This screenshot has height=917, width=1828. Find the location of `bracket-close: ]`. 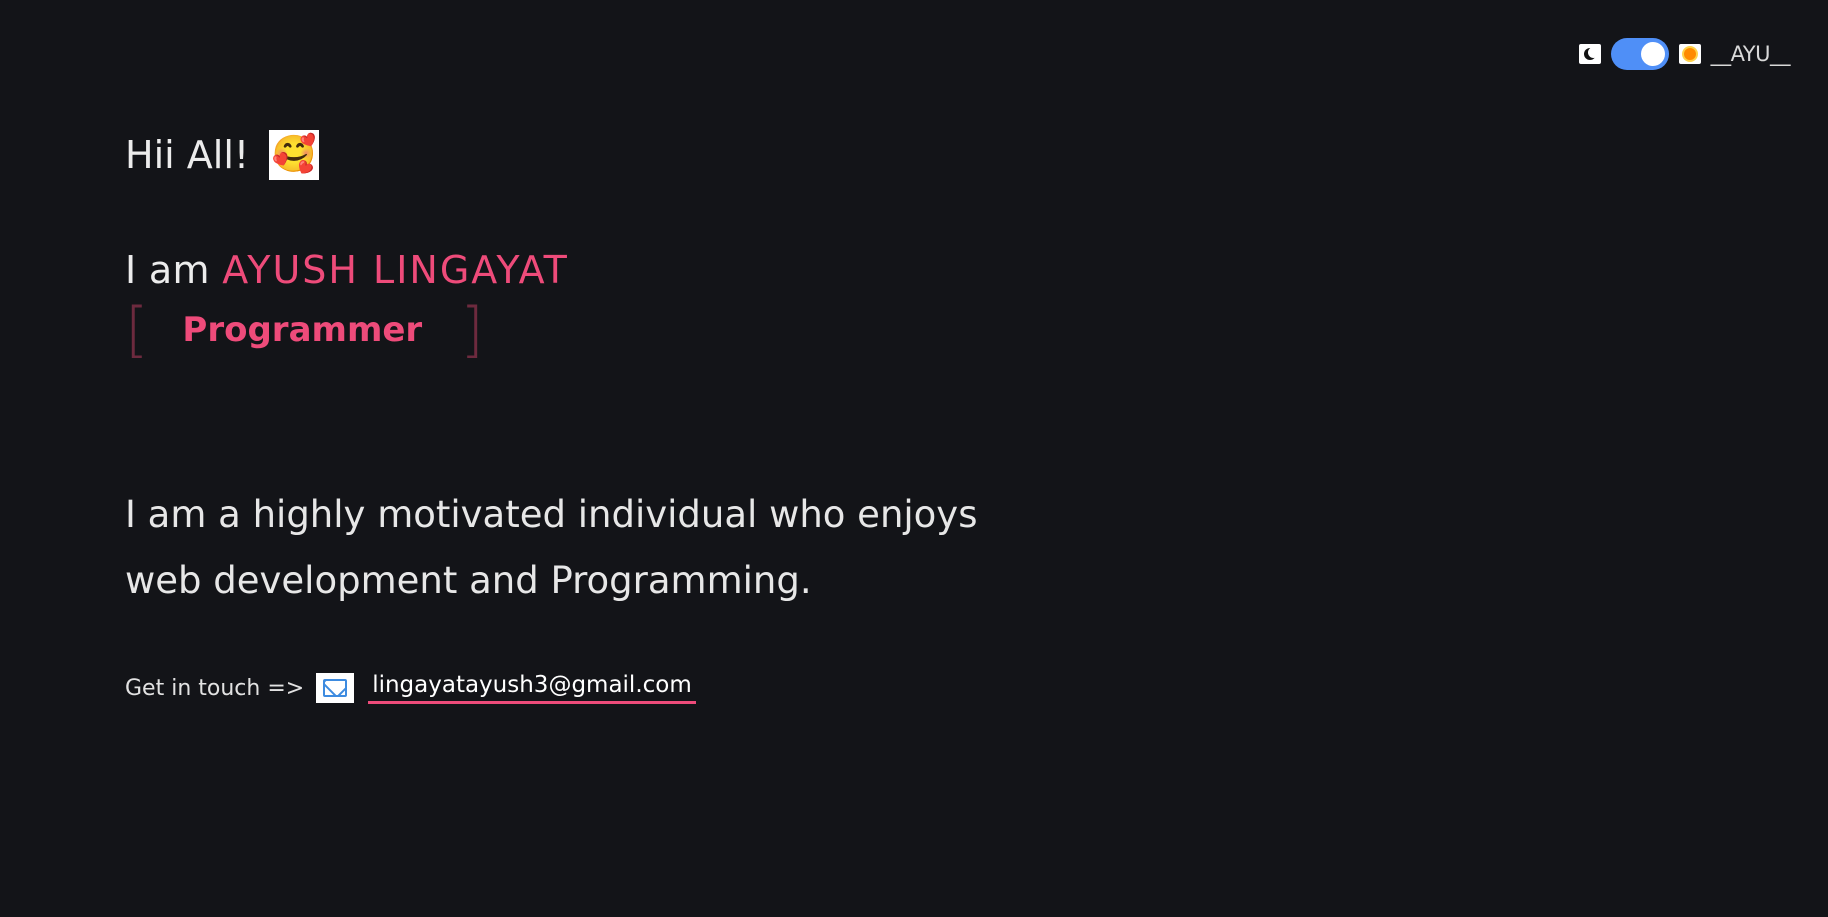

bracket-close: ] is located at coordinates (472, 330).